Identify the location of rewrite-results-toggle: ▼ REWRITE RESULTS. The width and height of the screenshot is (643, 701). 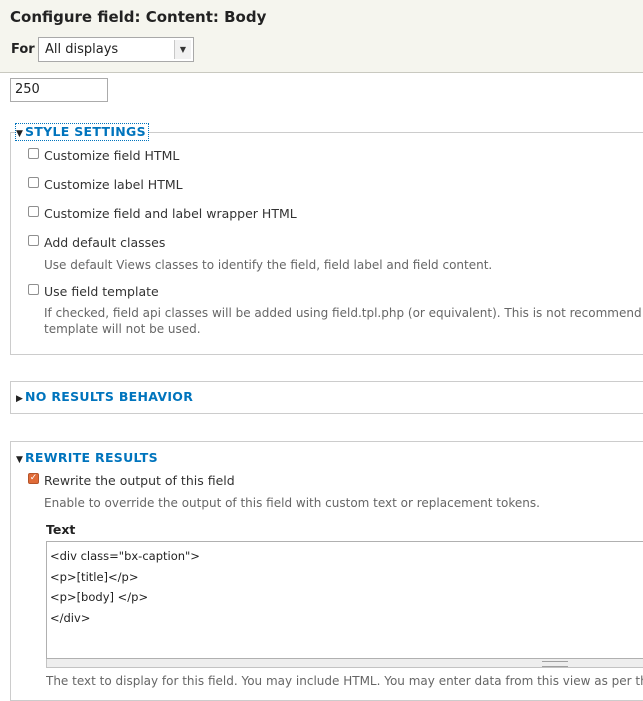
(87, 458).